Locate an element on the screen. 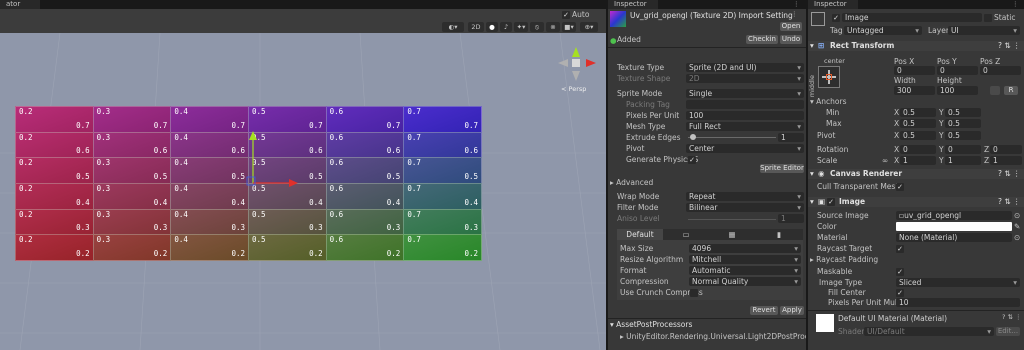 This screenshot has width=1024, height=350. filter-mode-dropdown: Bilinear is located at coordinates (745, 207).